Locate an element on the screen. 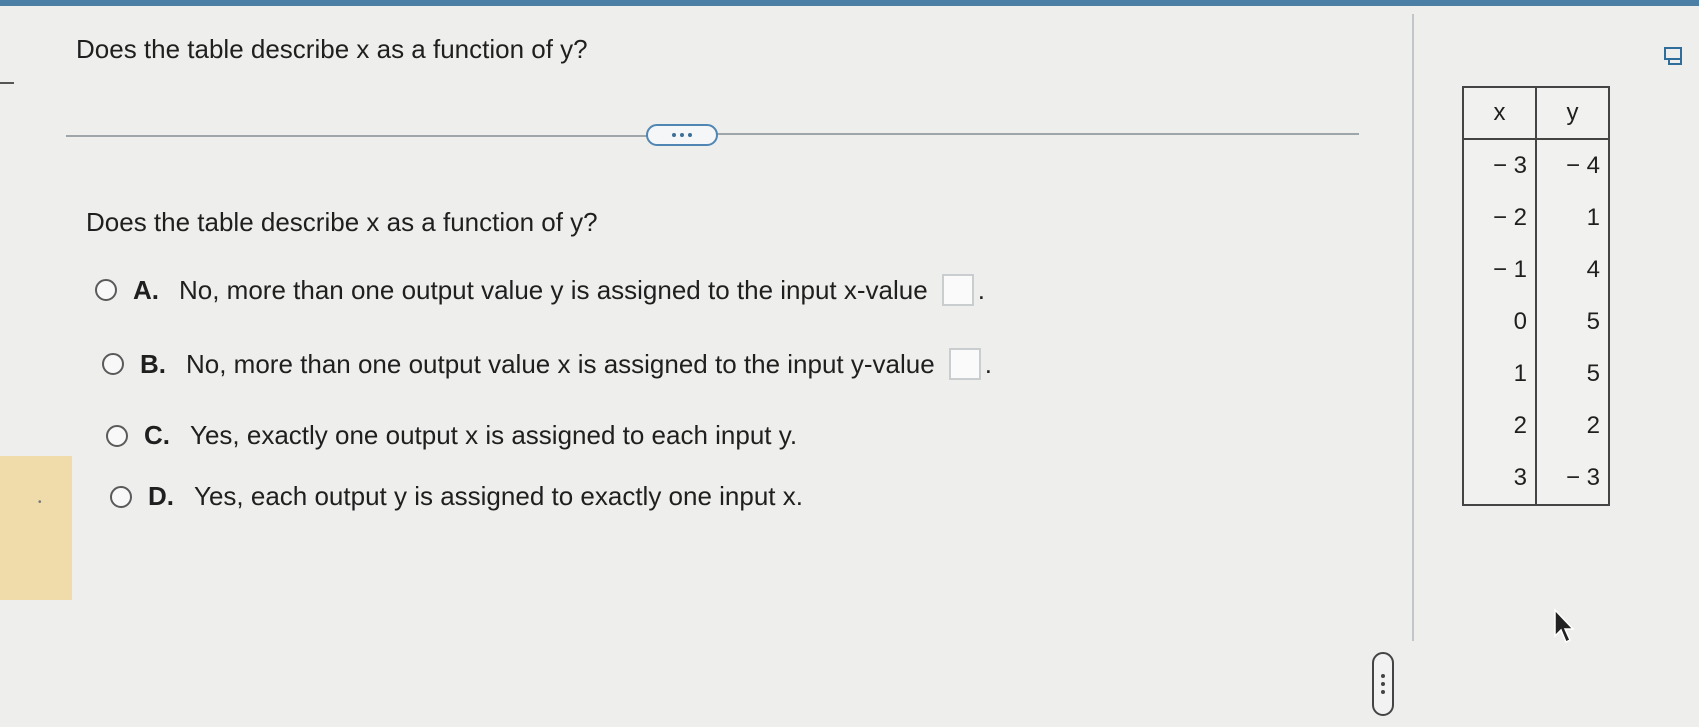 The height and width of the screenshot is (727, 1699). table-row: 3 − 3 is located at coordinates (1536, 478).